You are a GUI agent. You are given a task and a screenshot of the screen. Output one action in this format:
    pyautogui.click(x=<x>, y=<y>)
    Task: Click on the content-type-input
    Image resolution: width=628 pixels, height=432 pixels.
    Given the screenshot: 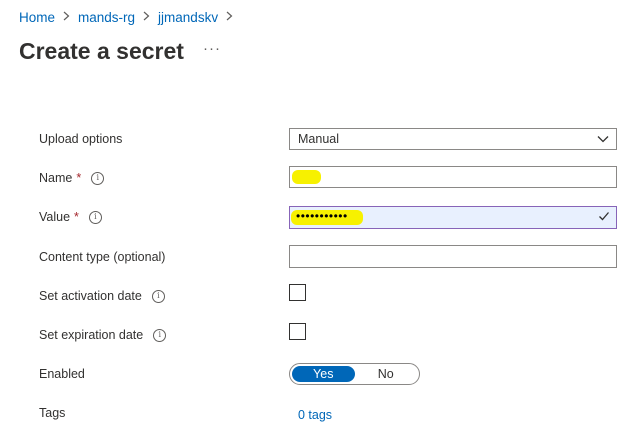 What is the action you would take?
    pyautogui.click(x=453, y=256)
    